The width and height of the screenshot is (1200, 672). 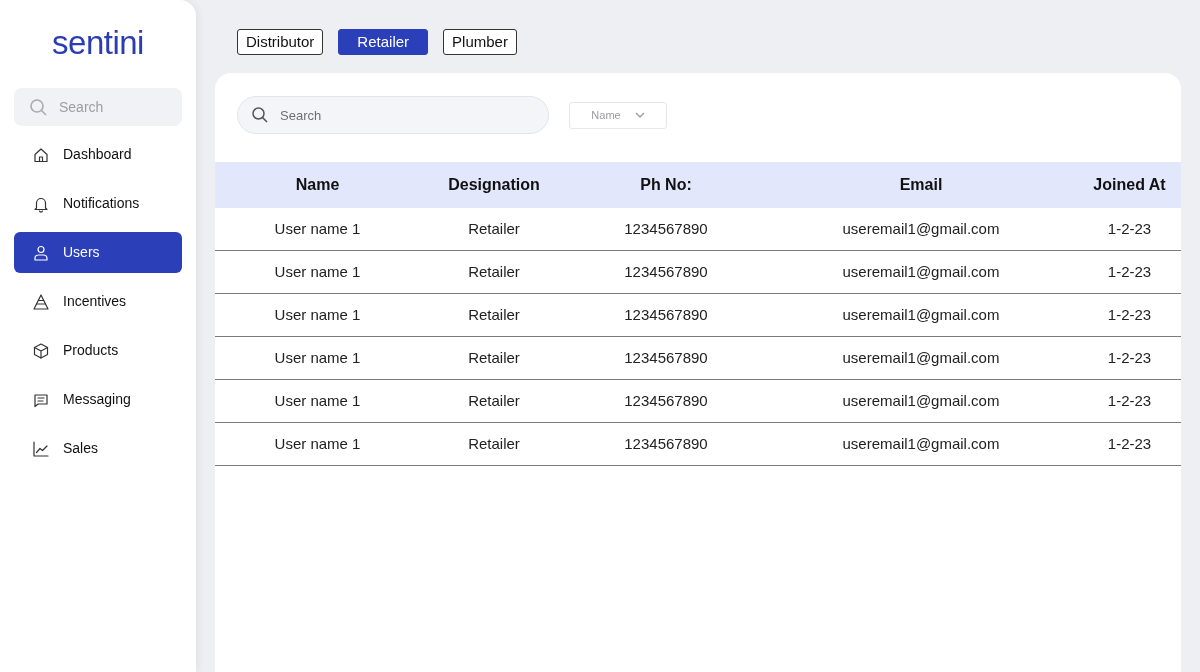 I want to click on cube-icon, so click(x=41, y=350).